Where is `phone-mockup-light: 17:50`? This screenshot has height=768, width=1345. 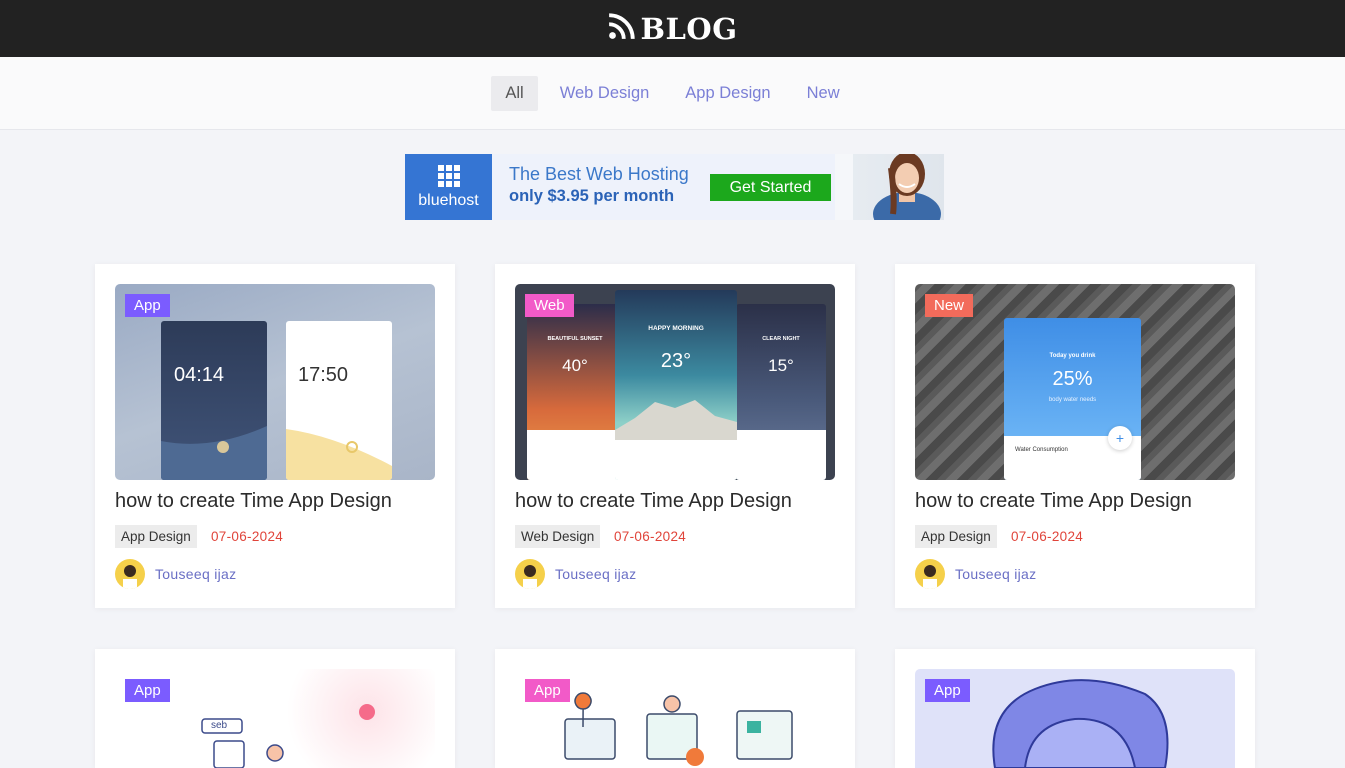
phone-mockup-light: 17:50 is located at coordinates (339, 400).